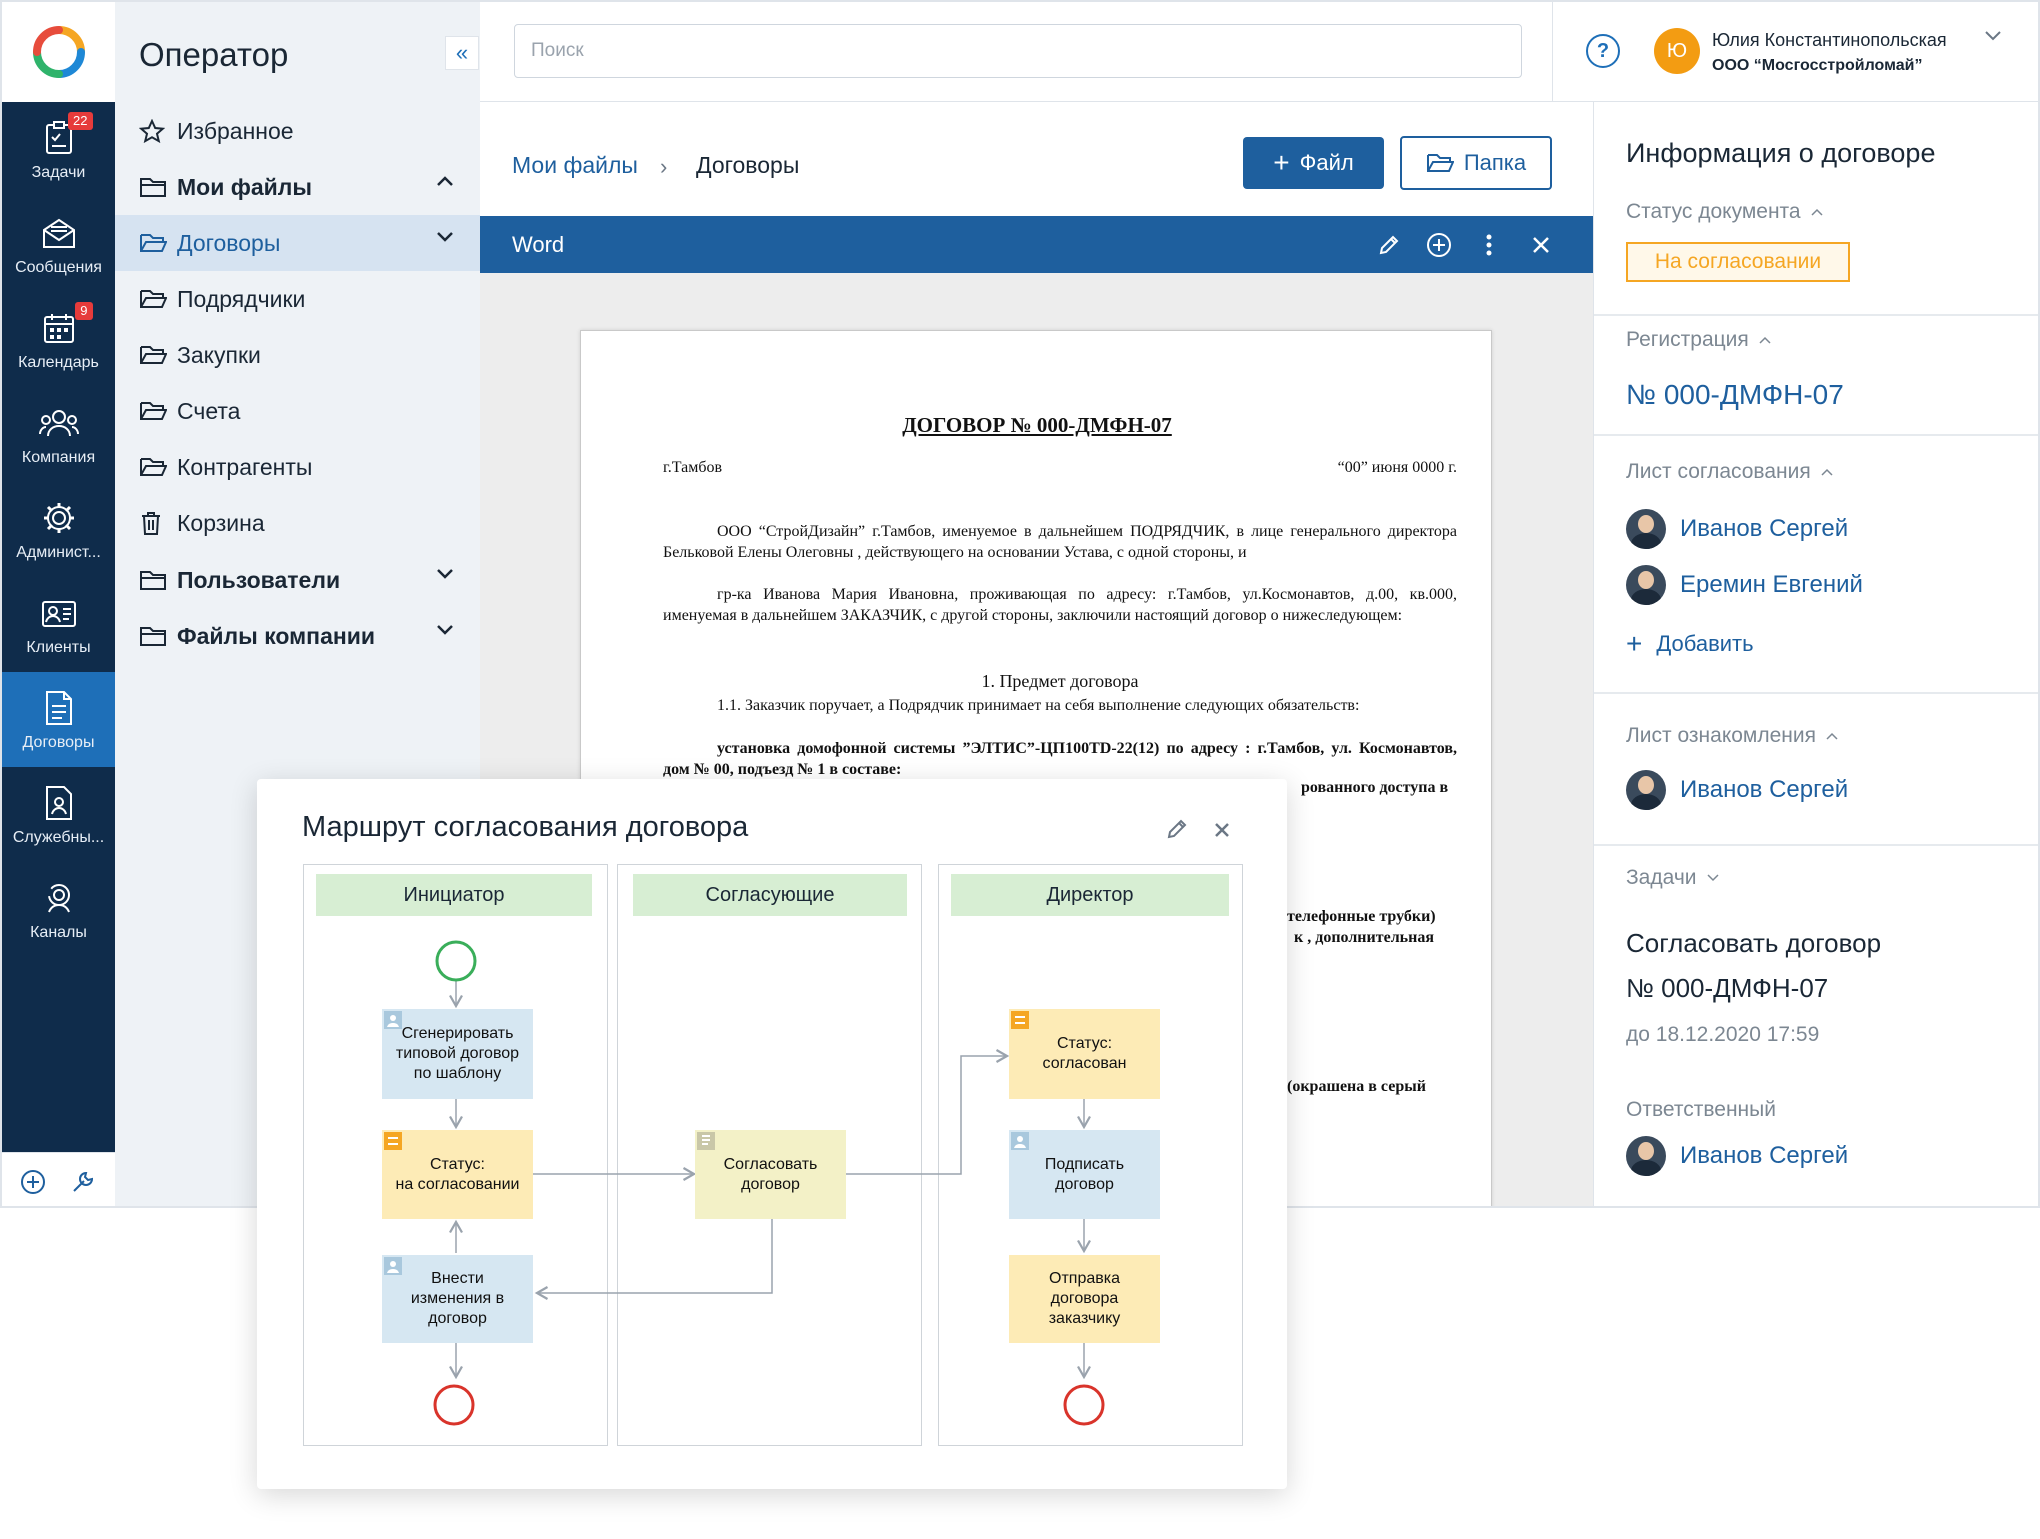 The width and height of the screenshot is (2040, 1539). What do you see at coordinates (83, 1182) in the screenshot?
I see `wrench-icon` at bounding box center [83, 1182].